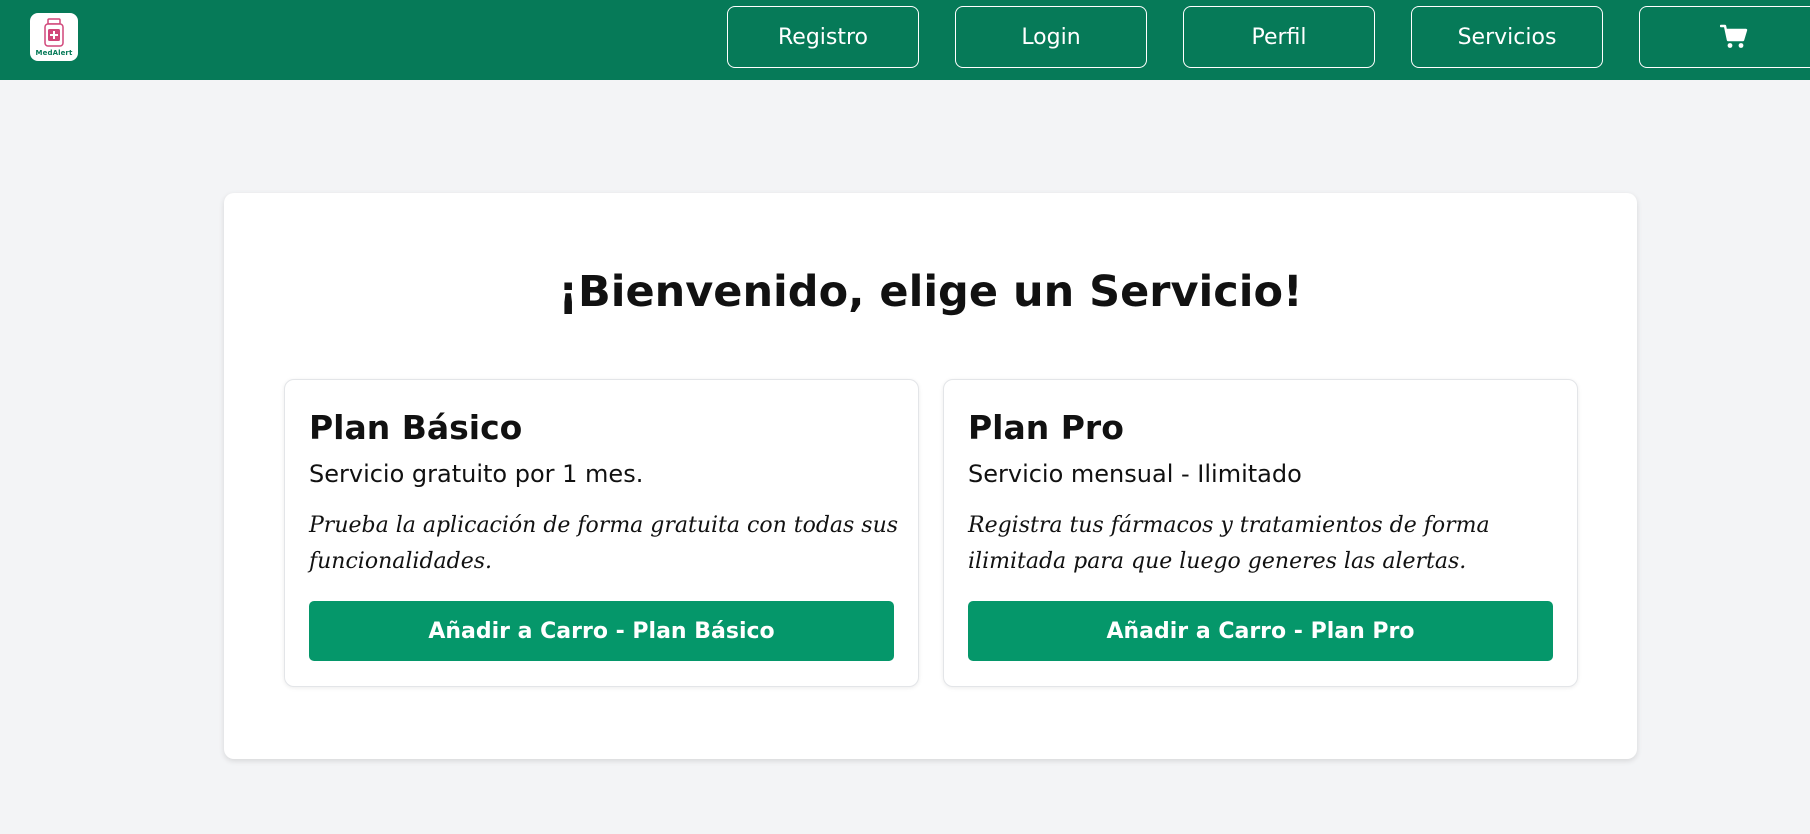 The image size is (1810, 834). Describe the element at coordinates (1279, 37) in the screenshot. I see `nav-perfil-button: Perfil` at that location.